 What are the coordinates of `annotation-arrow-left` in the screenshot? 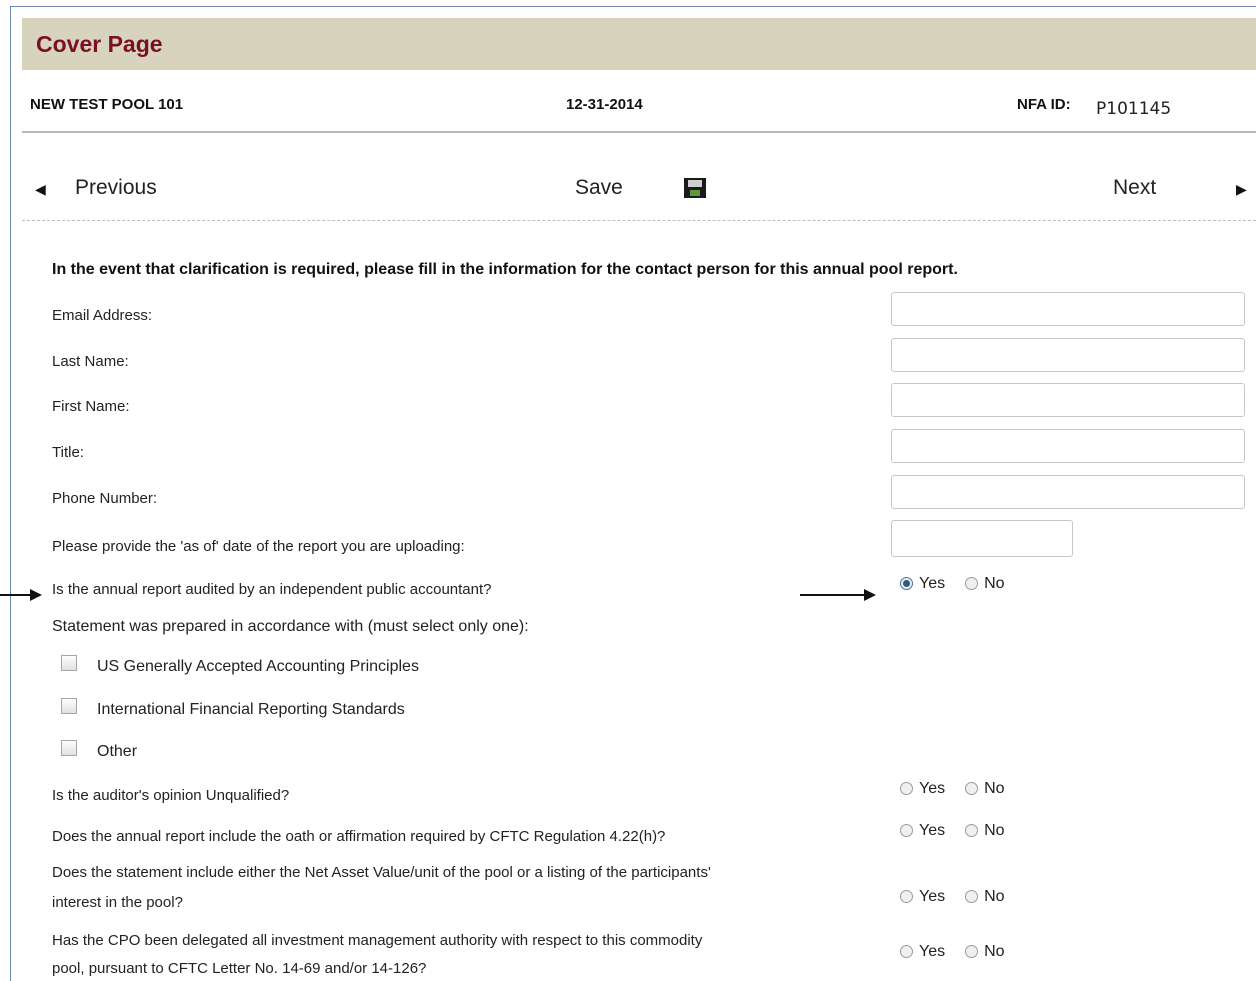 It's located at (16, 595).